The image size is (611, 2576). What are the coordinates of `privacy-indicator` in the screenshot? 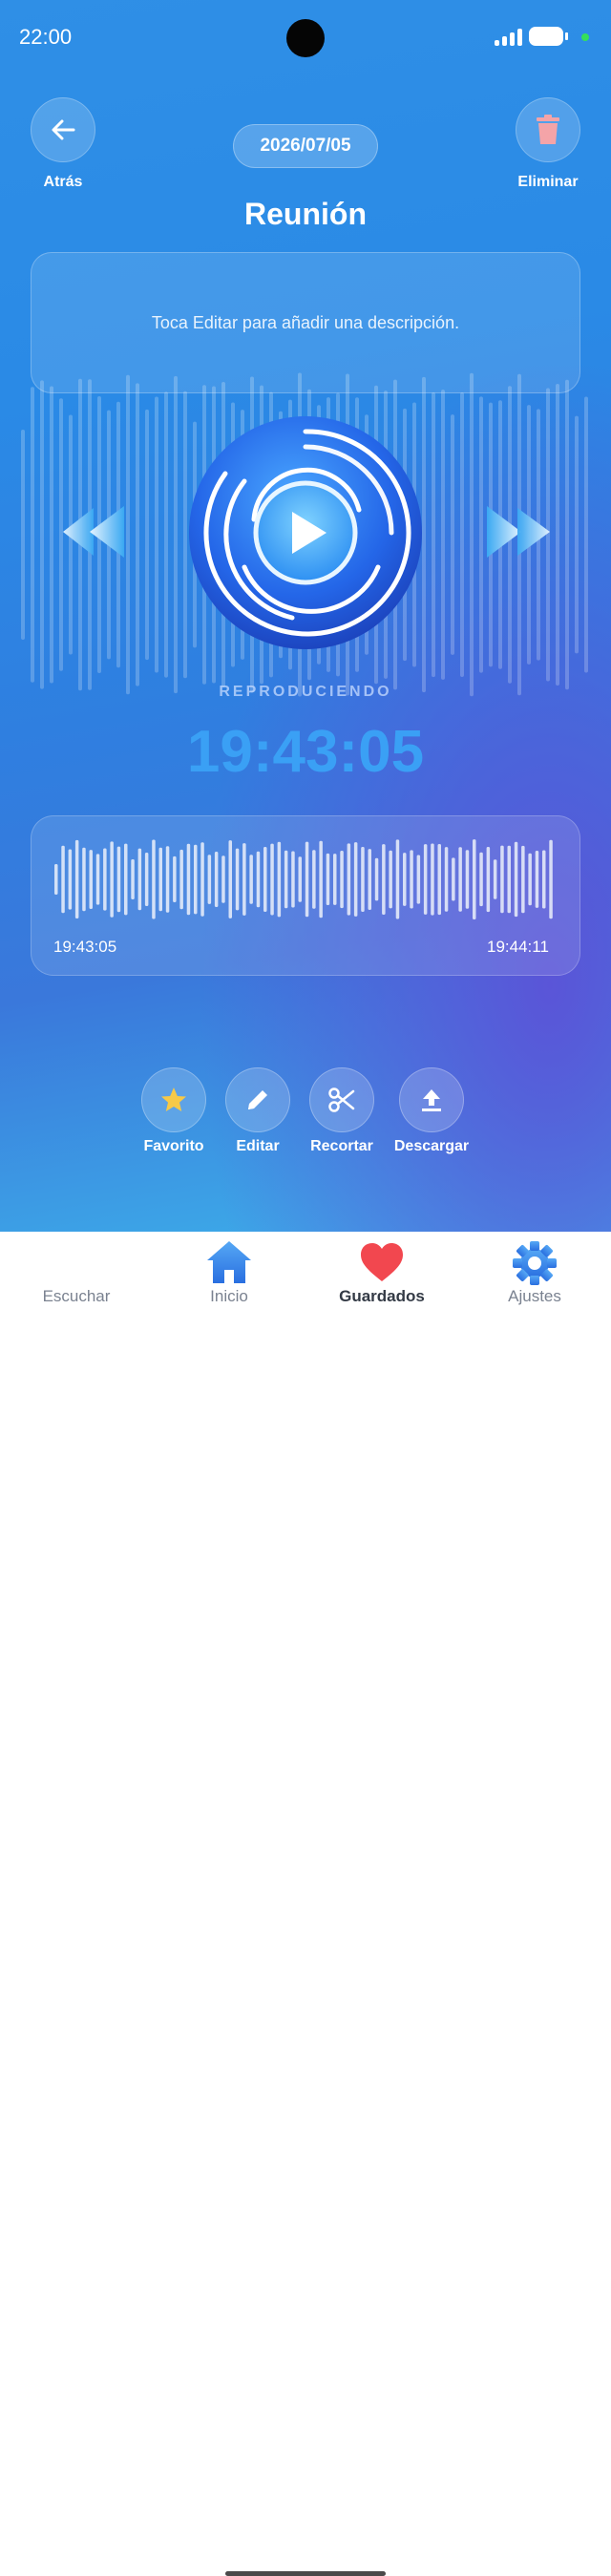 It's located at (585, 37).